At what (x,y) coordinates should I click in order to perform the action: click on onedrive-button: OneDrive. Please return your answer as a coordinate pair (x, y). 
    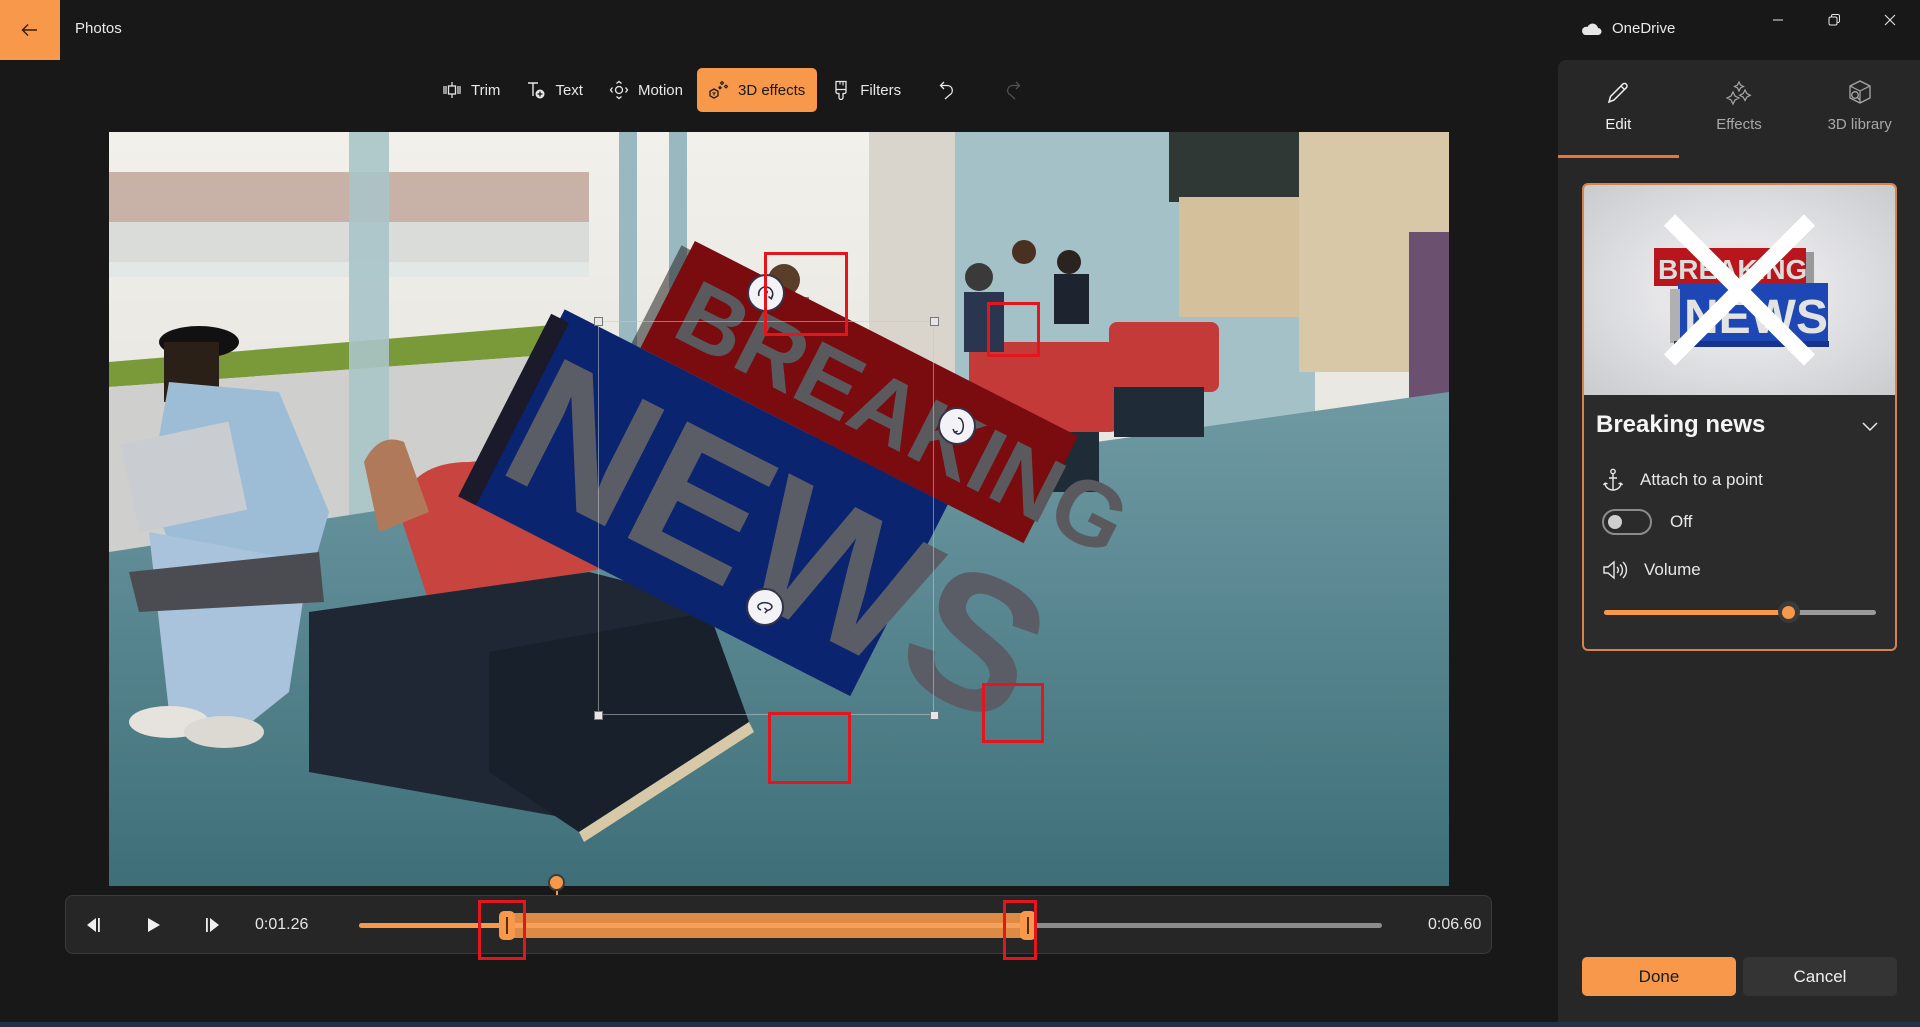
    Looking at the image, I should click on (1627, 28).